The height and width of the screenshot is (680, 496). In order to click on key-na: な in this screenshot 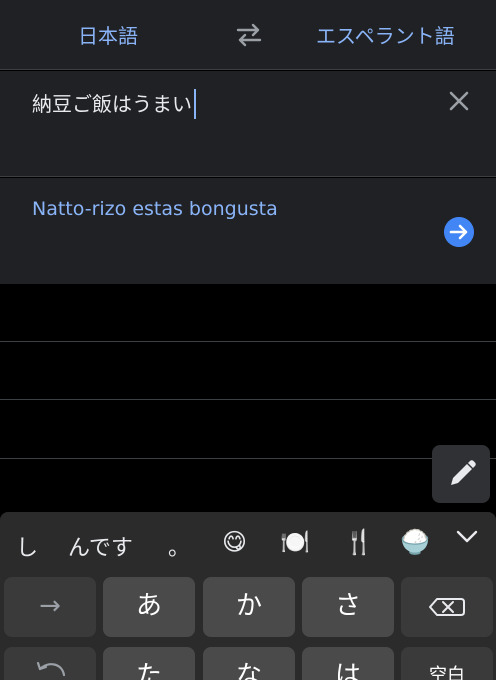, I will do `click(249, 663)`.